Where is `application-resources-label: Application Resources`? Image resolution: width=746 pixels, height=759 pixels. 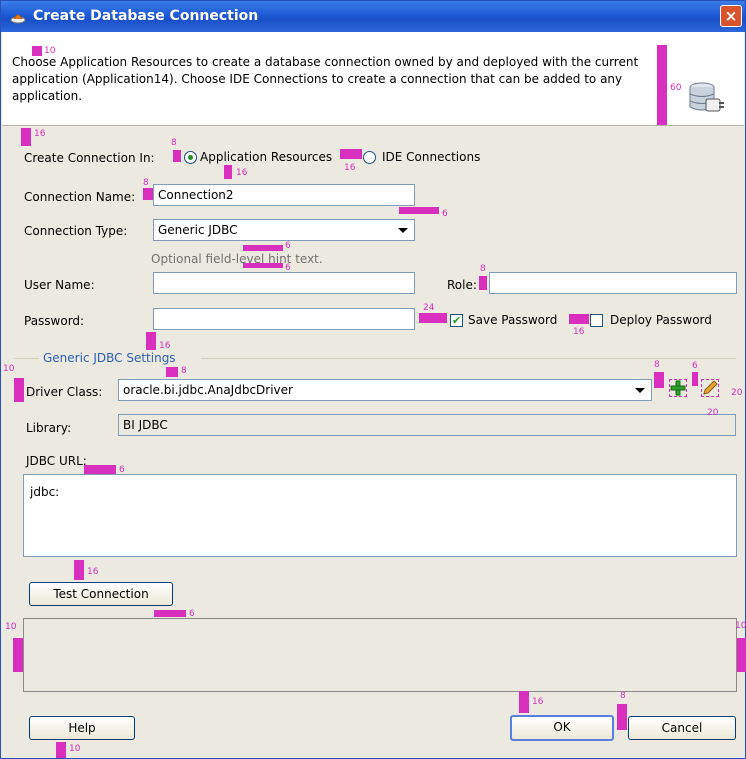
application-resources-label: Application Resources is located at coordinates (266, 157).